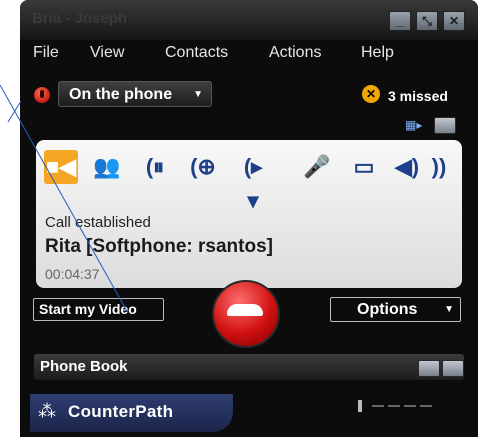  I want to click on call-status: Call established, so click(98, 222).